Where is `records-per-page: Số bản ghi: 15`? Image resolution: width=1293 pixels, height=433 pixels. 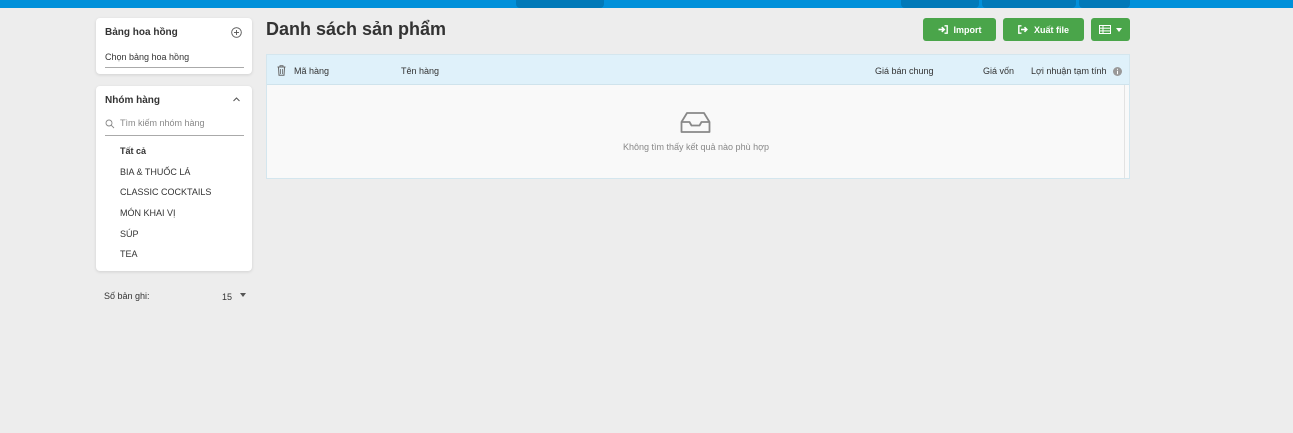 records-per-page: Số bản ghi: 15 is located at coordinates (178, 296).